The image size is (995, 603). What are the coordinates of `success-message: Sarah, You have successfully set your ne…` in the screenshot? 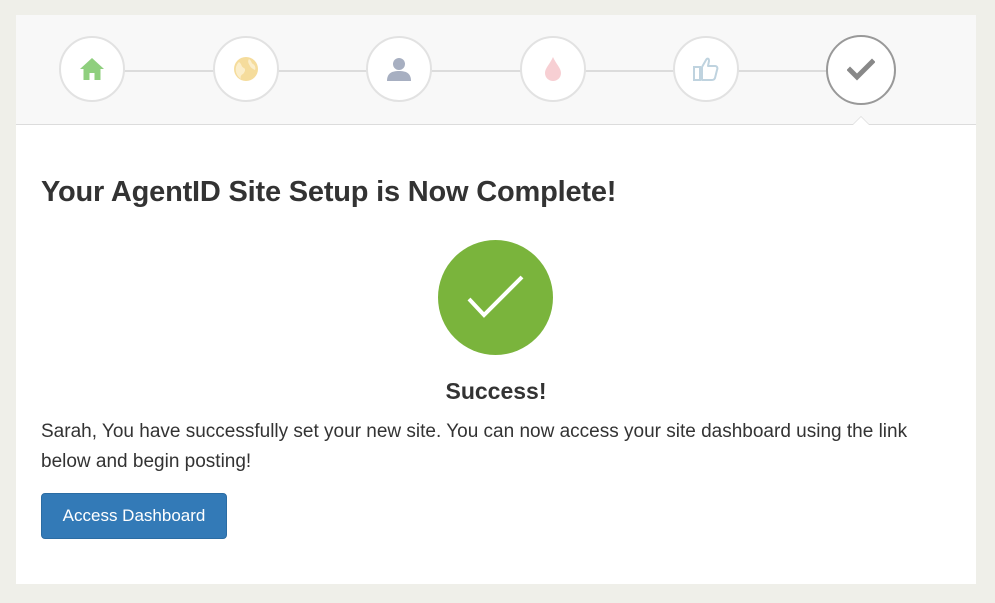 It's located at (474, 446).